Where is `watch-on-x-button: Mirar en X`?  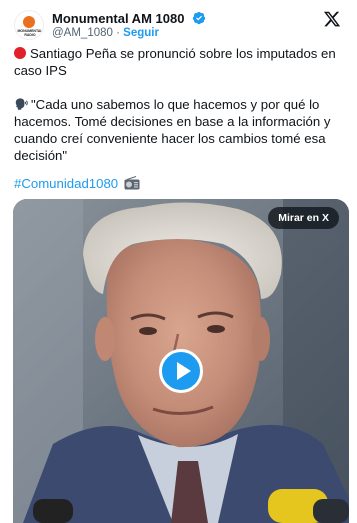 watch-on-x-button: Mirar en X is located at coordinates (303, 218).